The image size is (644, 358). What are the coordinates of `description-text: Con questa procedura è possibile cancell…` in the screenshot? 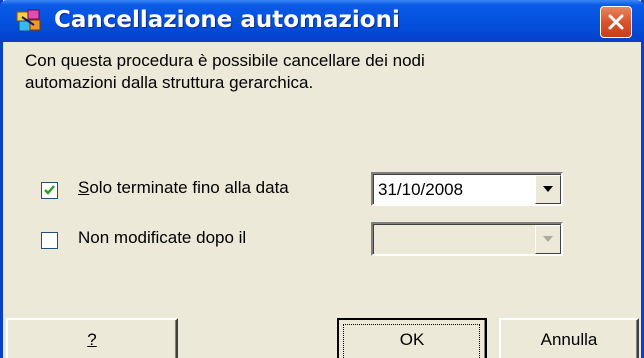 It's located at (325, 72).